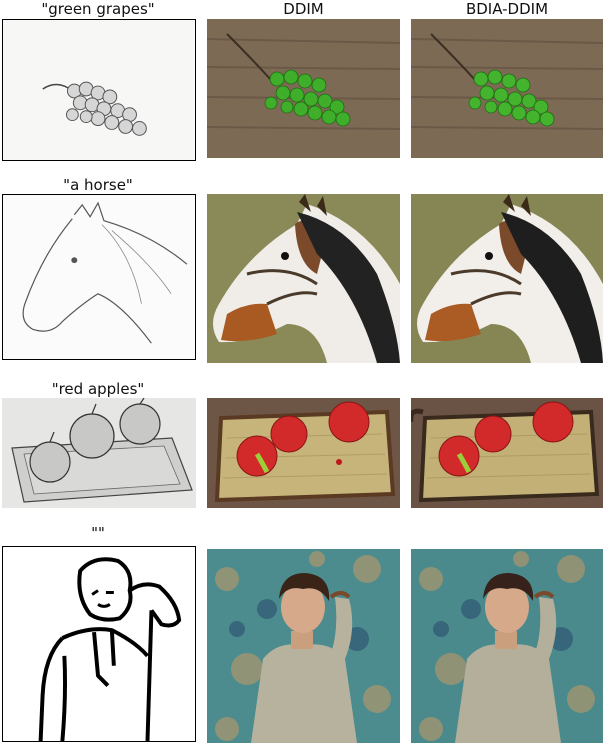 This screenshot has height=744, width=603. What do you see at coordinates (98, 185) in the screenshot?
I see `row2-prompt-label: "a horse"` at bounding box center [98, 185].